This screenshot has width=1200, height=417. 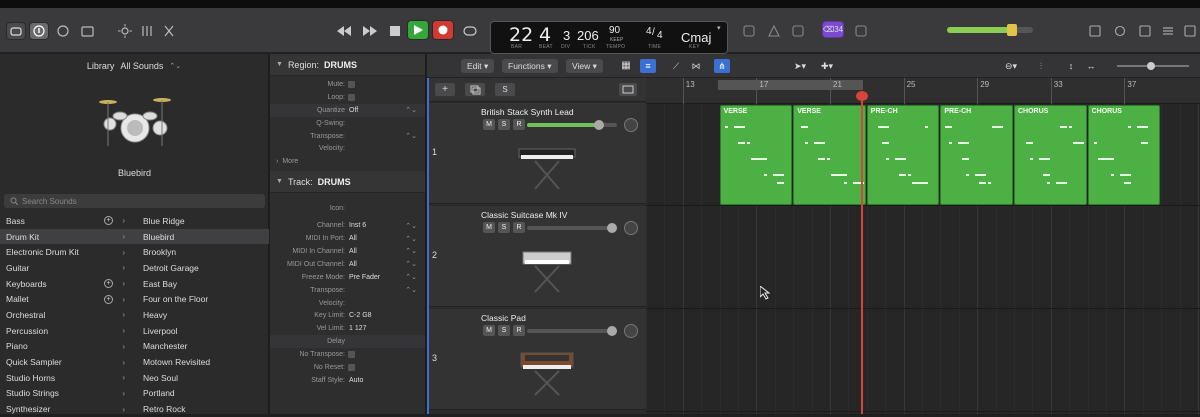 I want to click on inspector-row: Freeze Mode: Pre Fader ⌃⌄, so click(x=347, y=277).